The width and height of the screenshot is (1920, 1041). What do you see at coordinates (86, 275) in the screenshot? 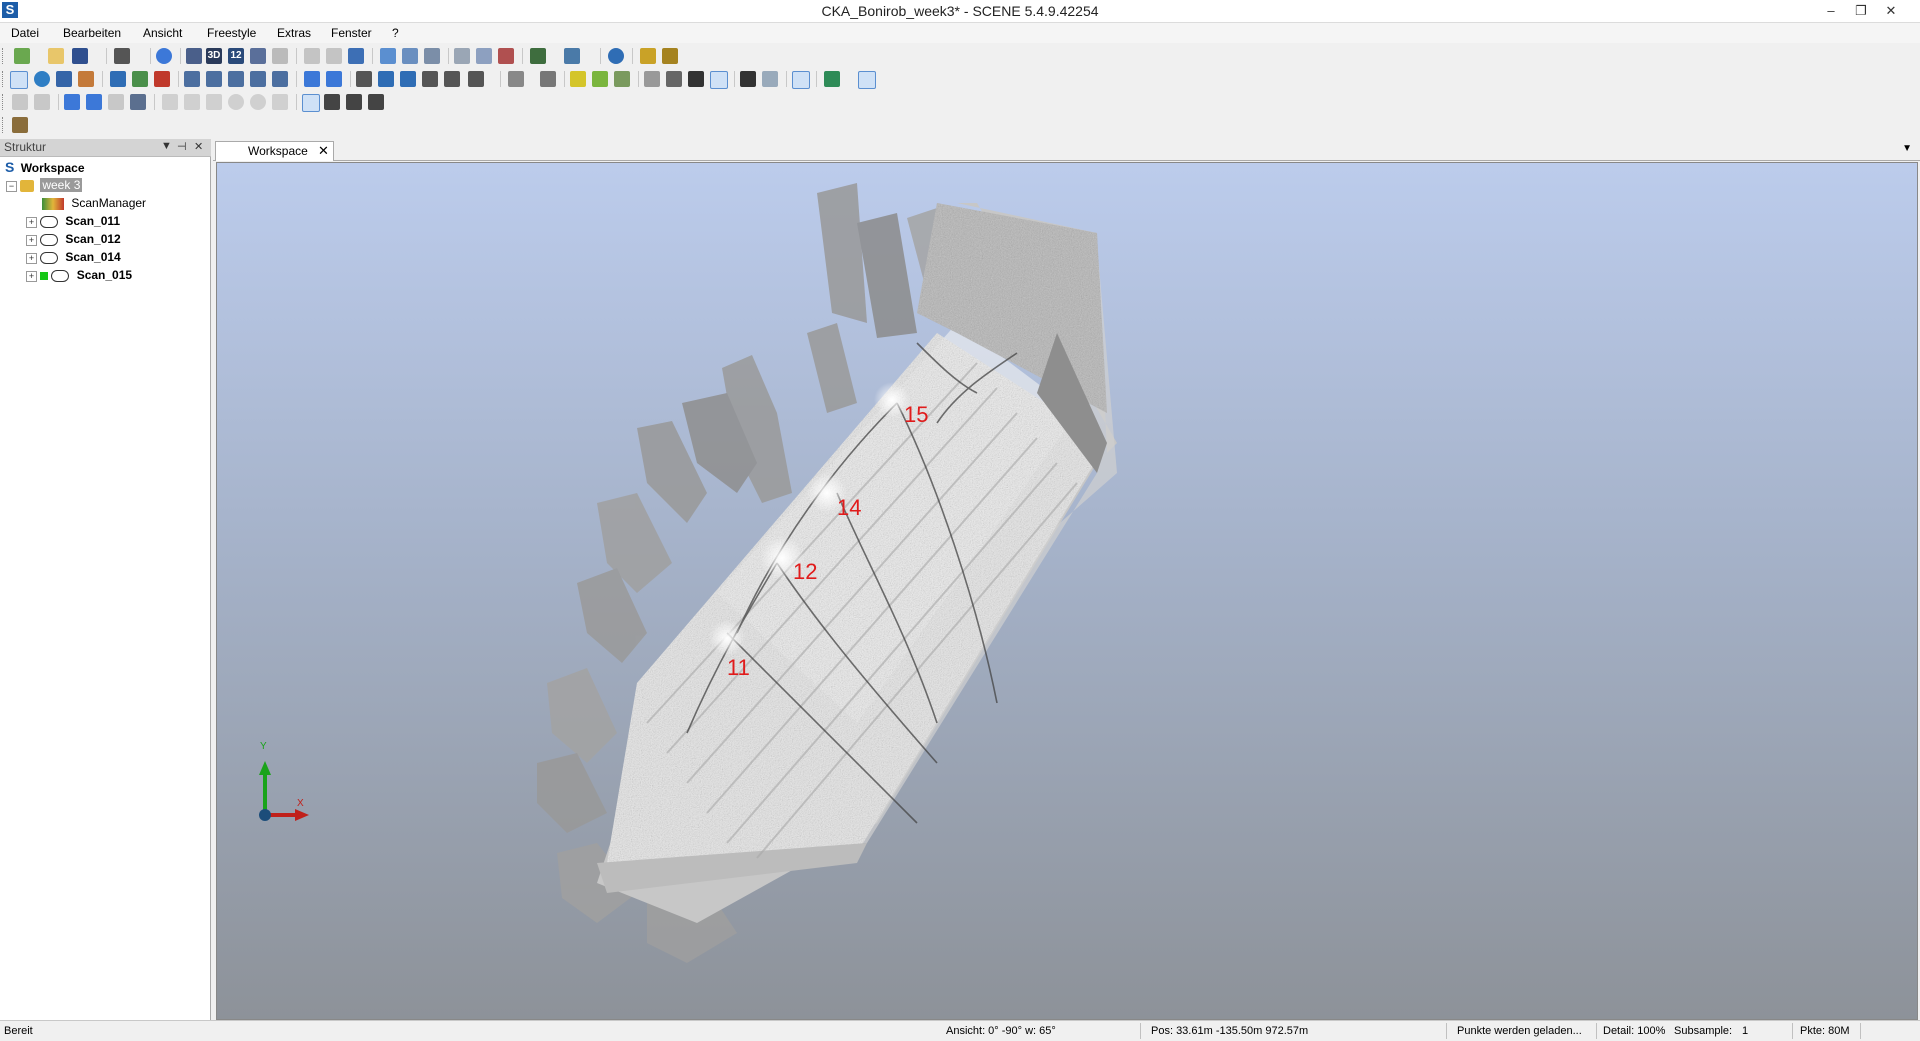
I see `tree-item-scan-015: Scan_015` at bounding box center [86, 275].